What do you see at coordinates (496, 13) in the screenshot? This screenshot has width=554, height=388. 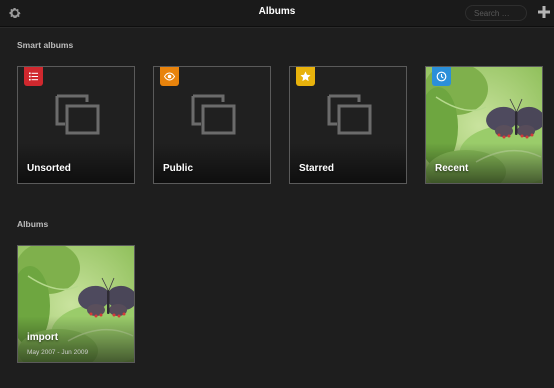 I see `search-input` at bounding box center [496, 13].